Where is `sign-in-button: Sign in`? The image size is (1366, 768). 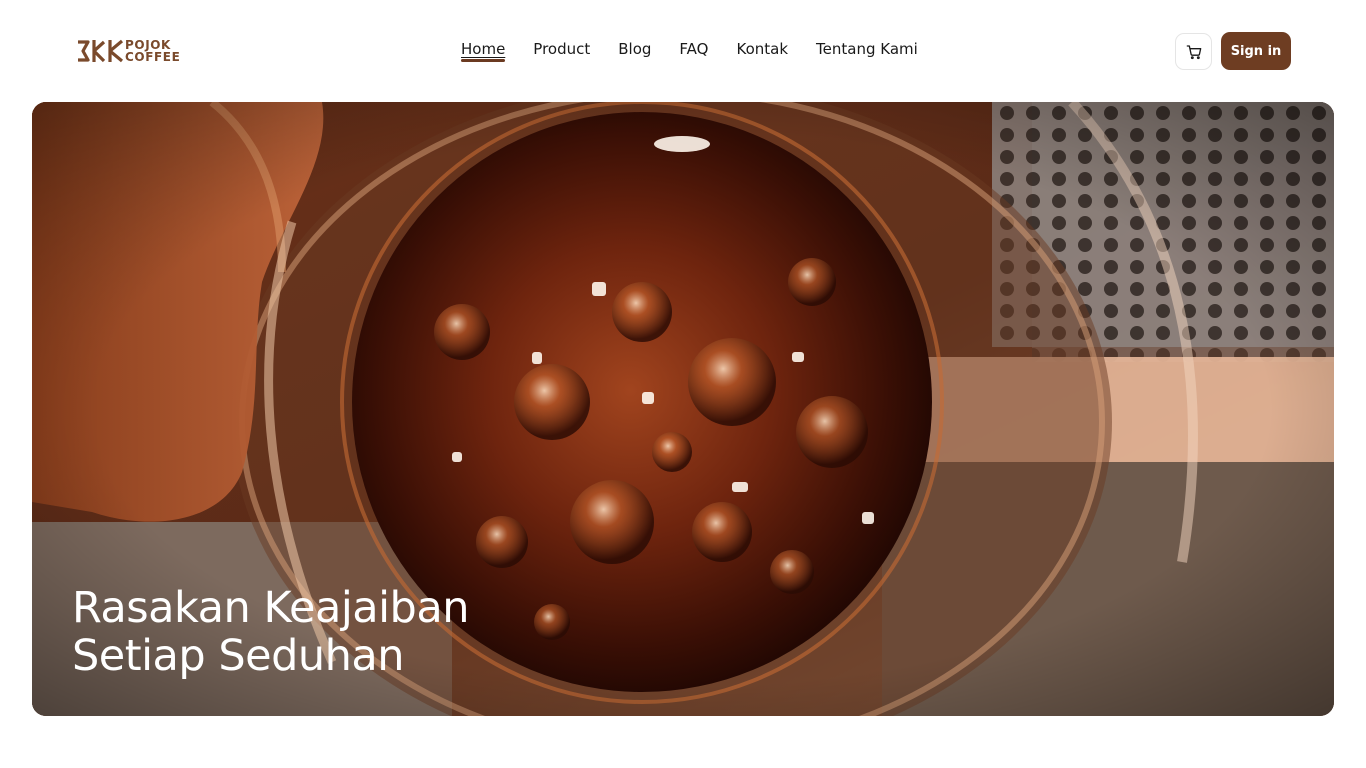 sign-in-button: Sign in is located at coordinates (1256, 51).